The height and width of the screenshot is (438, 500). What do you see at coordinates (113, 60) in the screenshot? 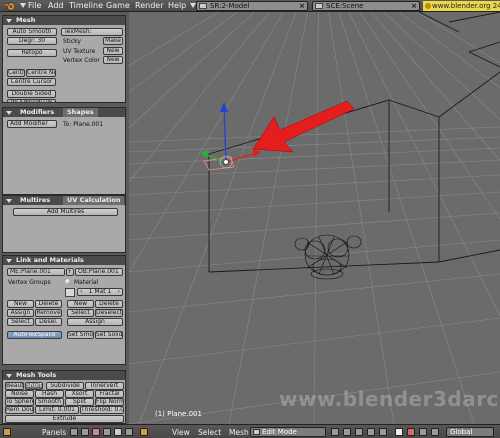
I see `vertex-color-new-button: New` at bounding box center [113, 60].